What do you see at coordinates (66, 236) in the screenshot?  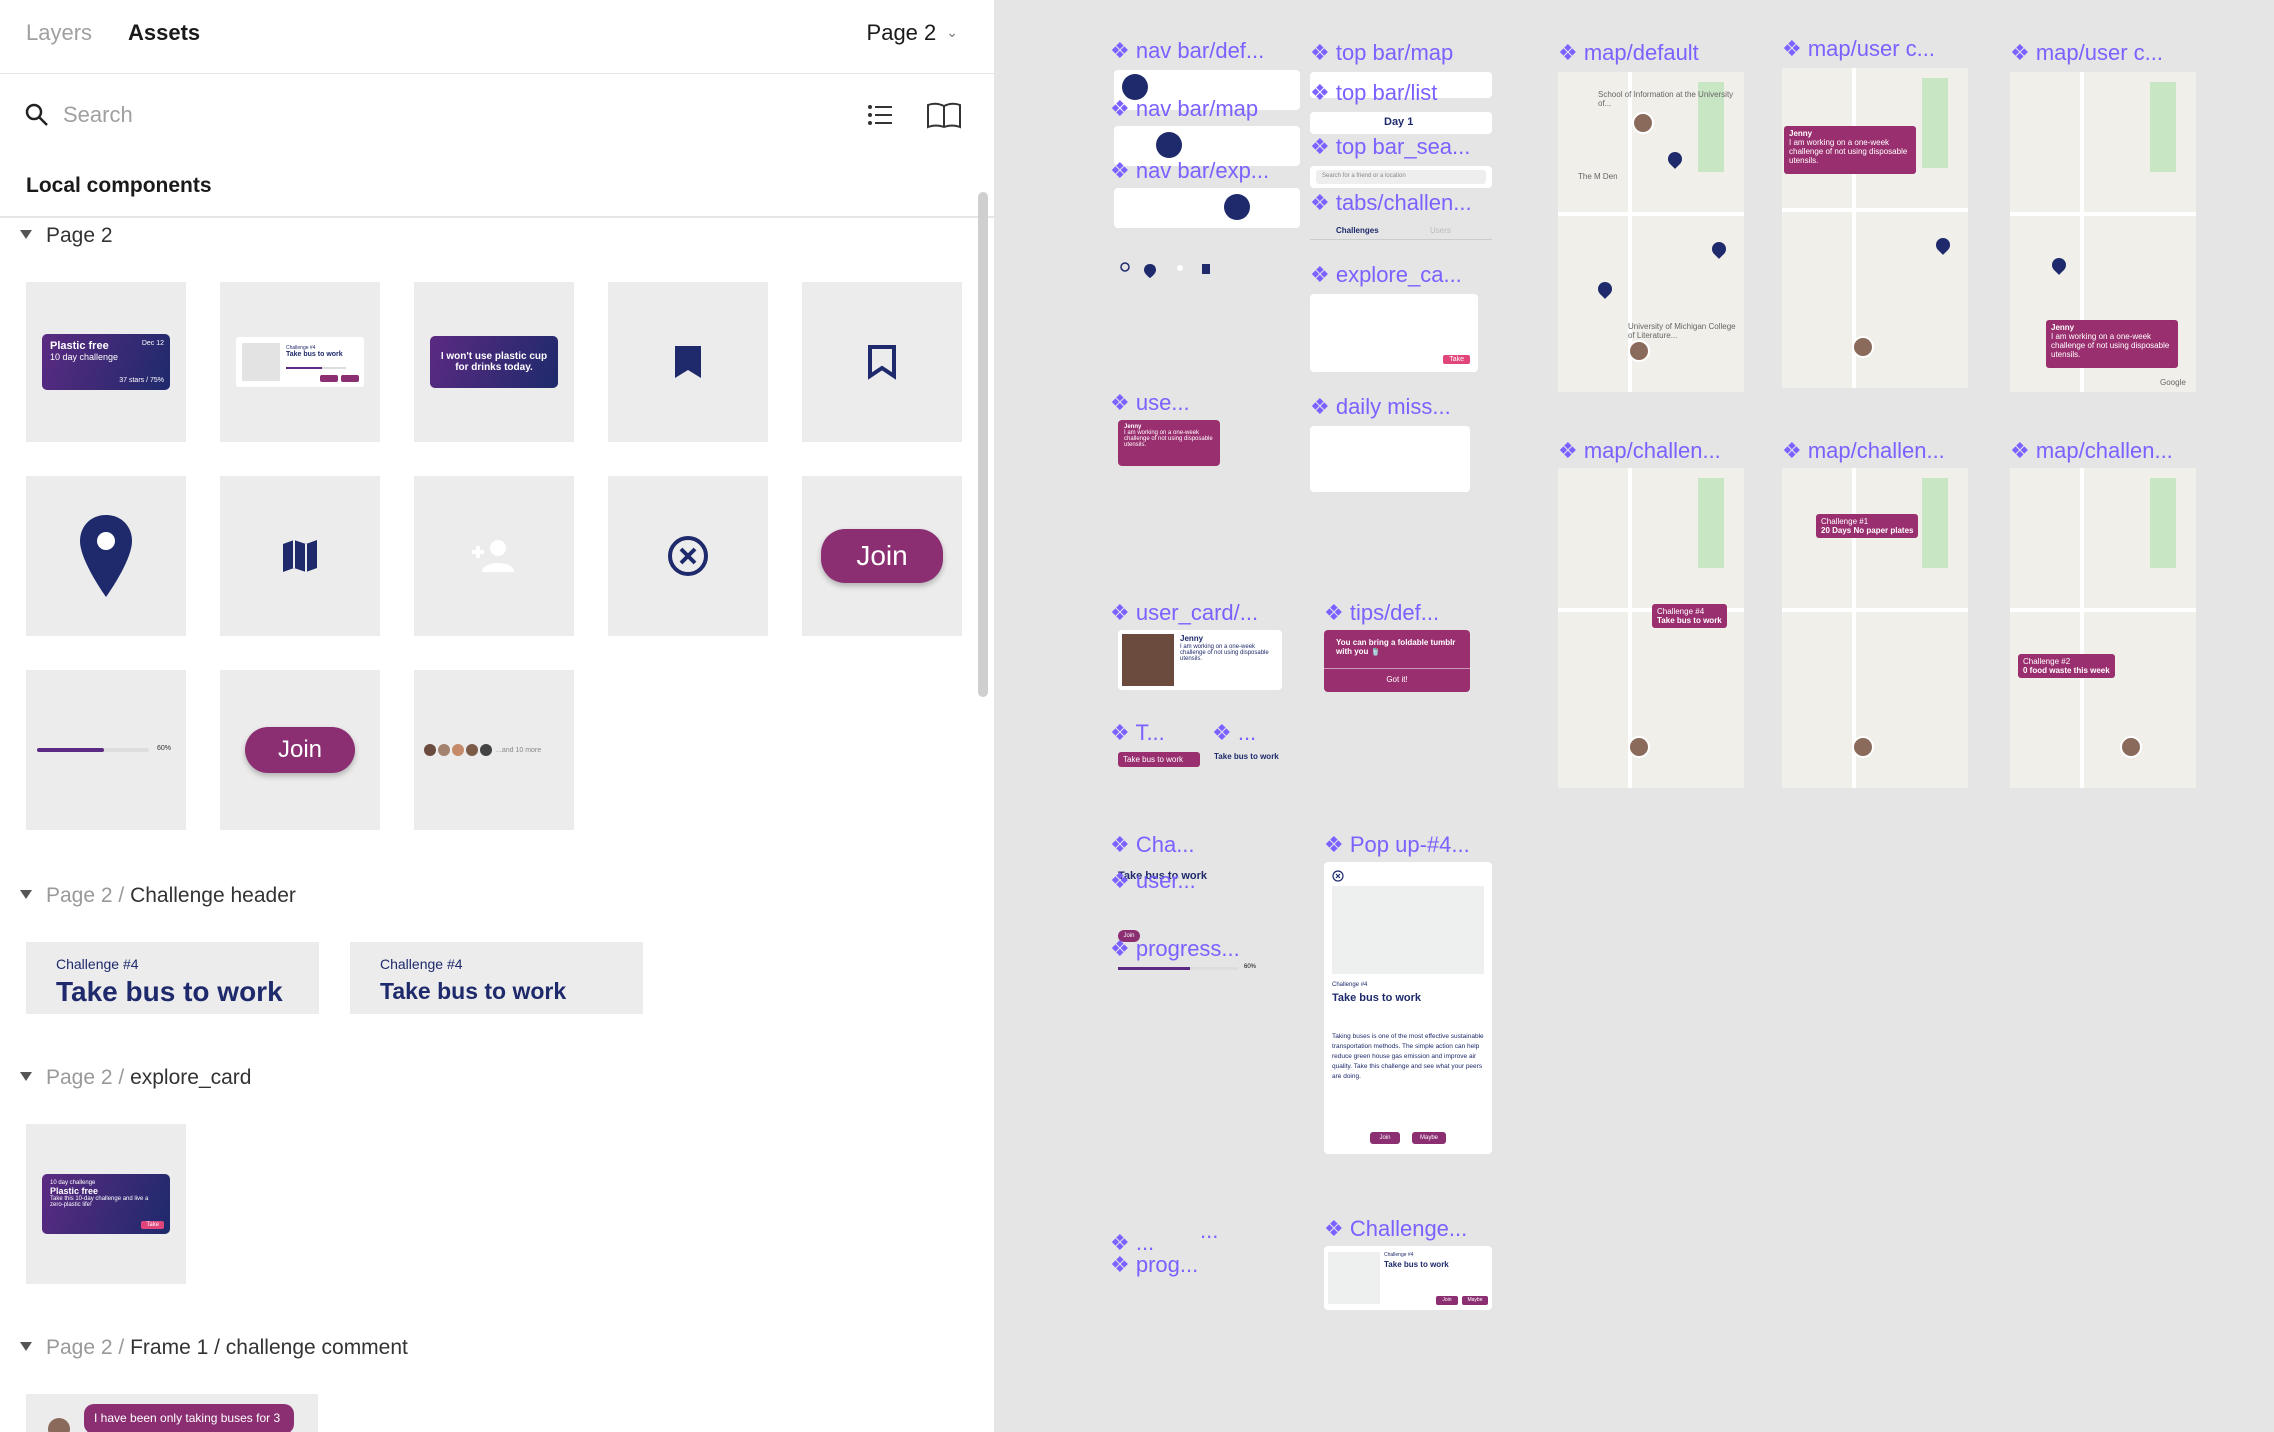 I see `group-page-2: Page 2` at bounding box center [66, 236].